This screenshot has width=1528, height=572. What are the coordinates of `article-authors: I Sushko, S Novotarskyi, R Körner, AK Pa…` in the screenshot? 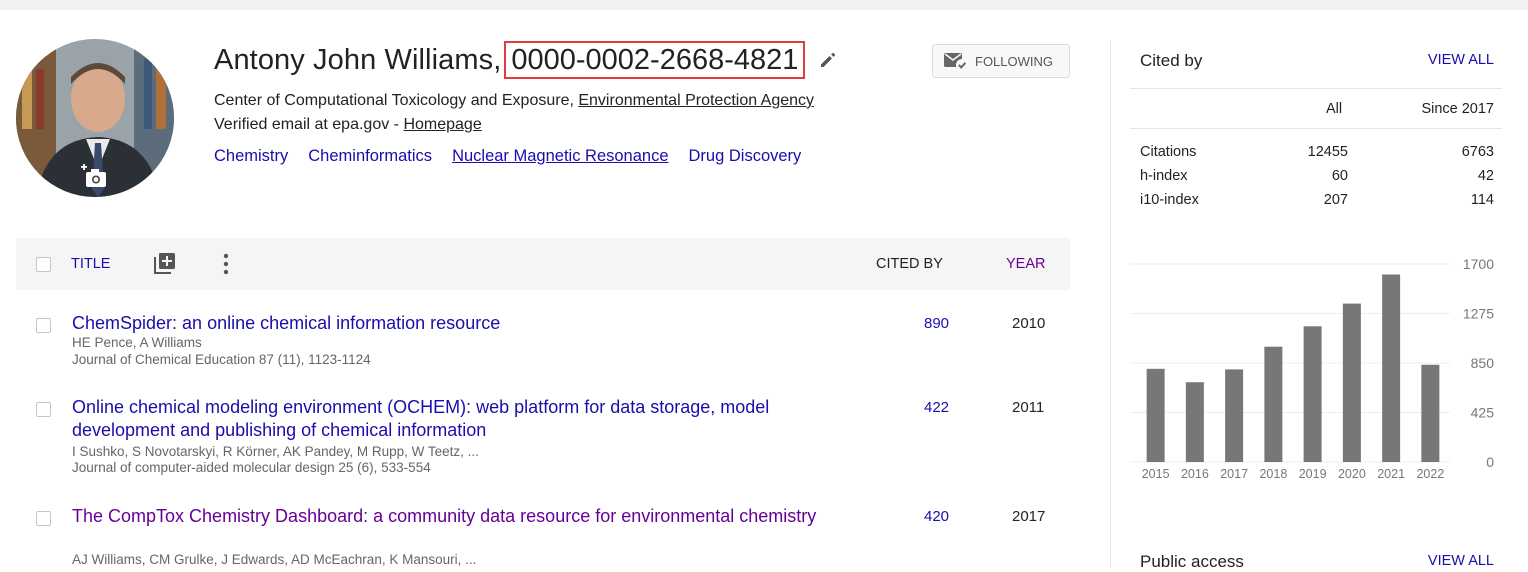 It's located at (275, 451).